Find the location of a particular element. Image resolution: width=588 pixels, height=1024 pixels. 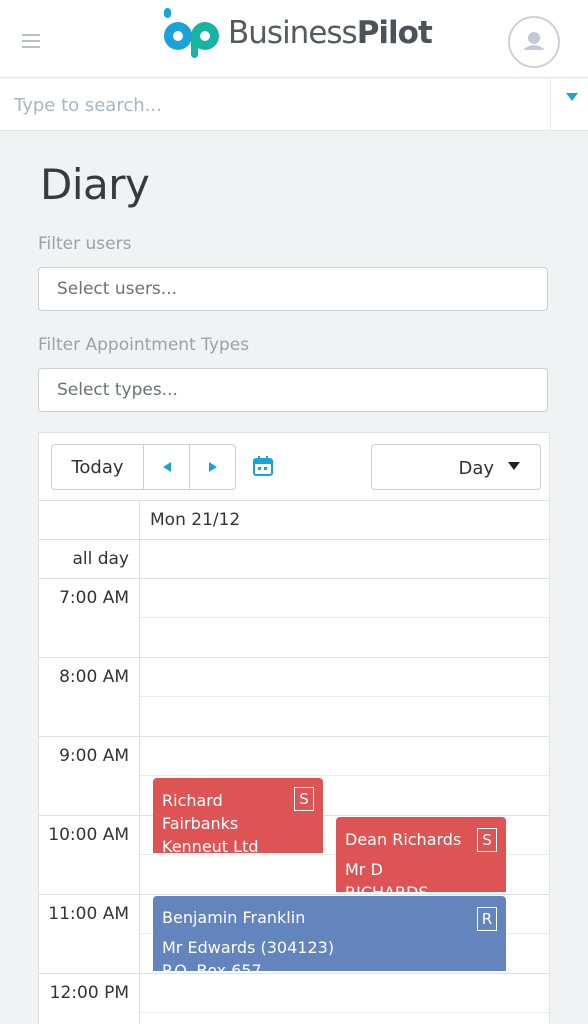

search-bar is located at coordinates (294, 105).